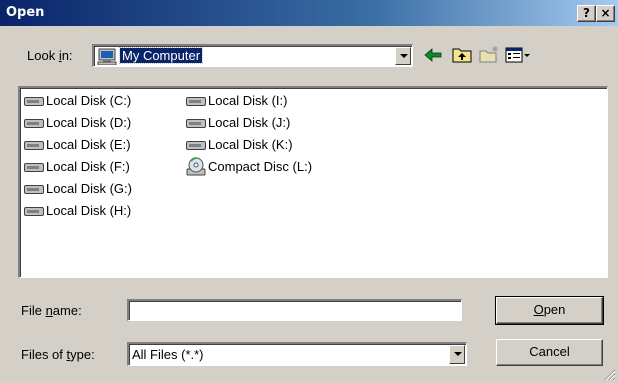 Image resolution: width=618 pixels, height=383 pixels. I want to click on new-folder-icon, so click(489, 54).